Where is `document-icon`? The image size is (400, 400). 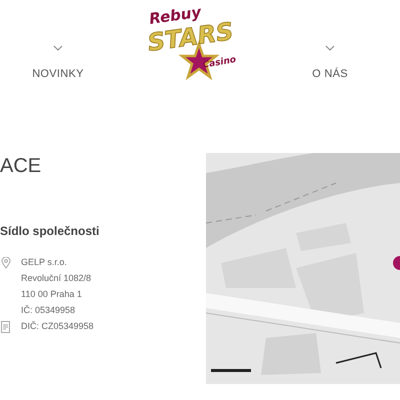 document-icon is located at coordinates (5, 327).